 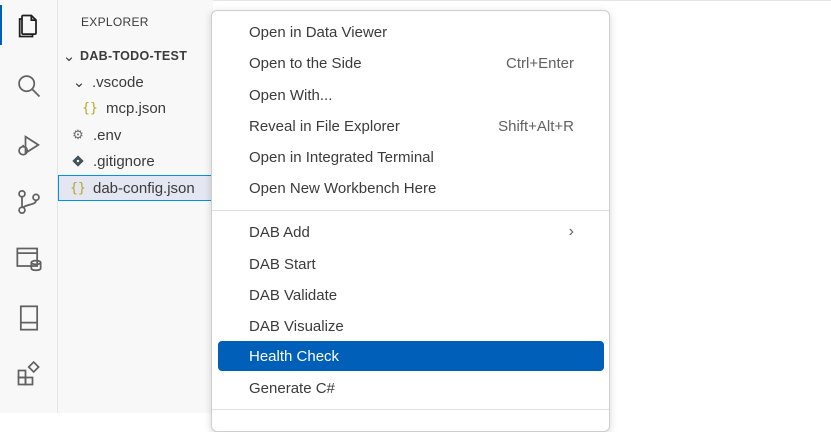 I want to click on menu-open-in-data-viewer: Open in Data Viewer, so click(x=411, y=32).